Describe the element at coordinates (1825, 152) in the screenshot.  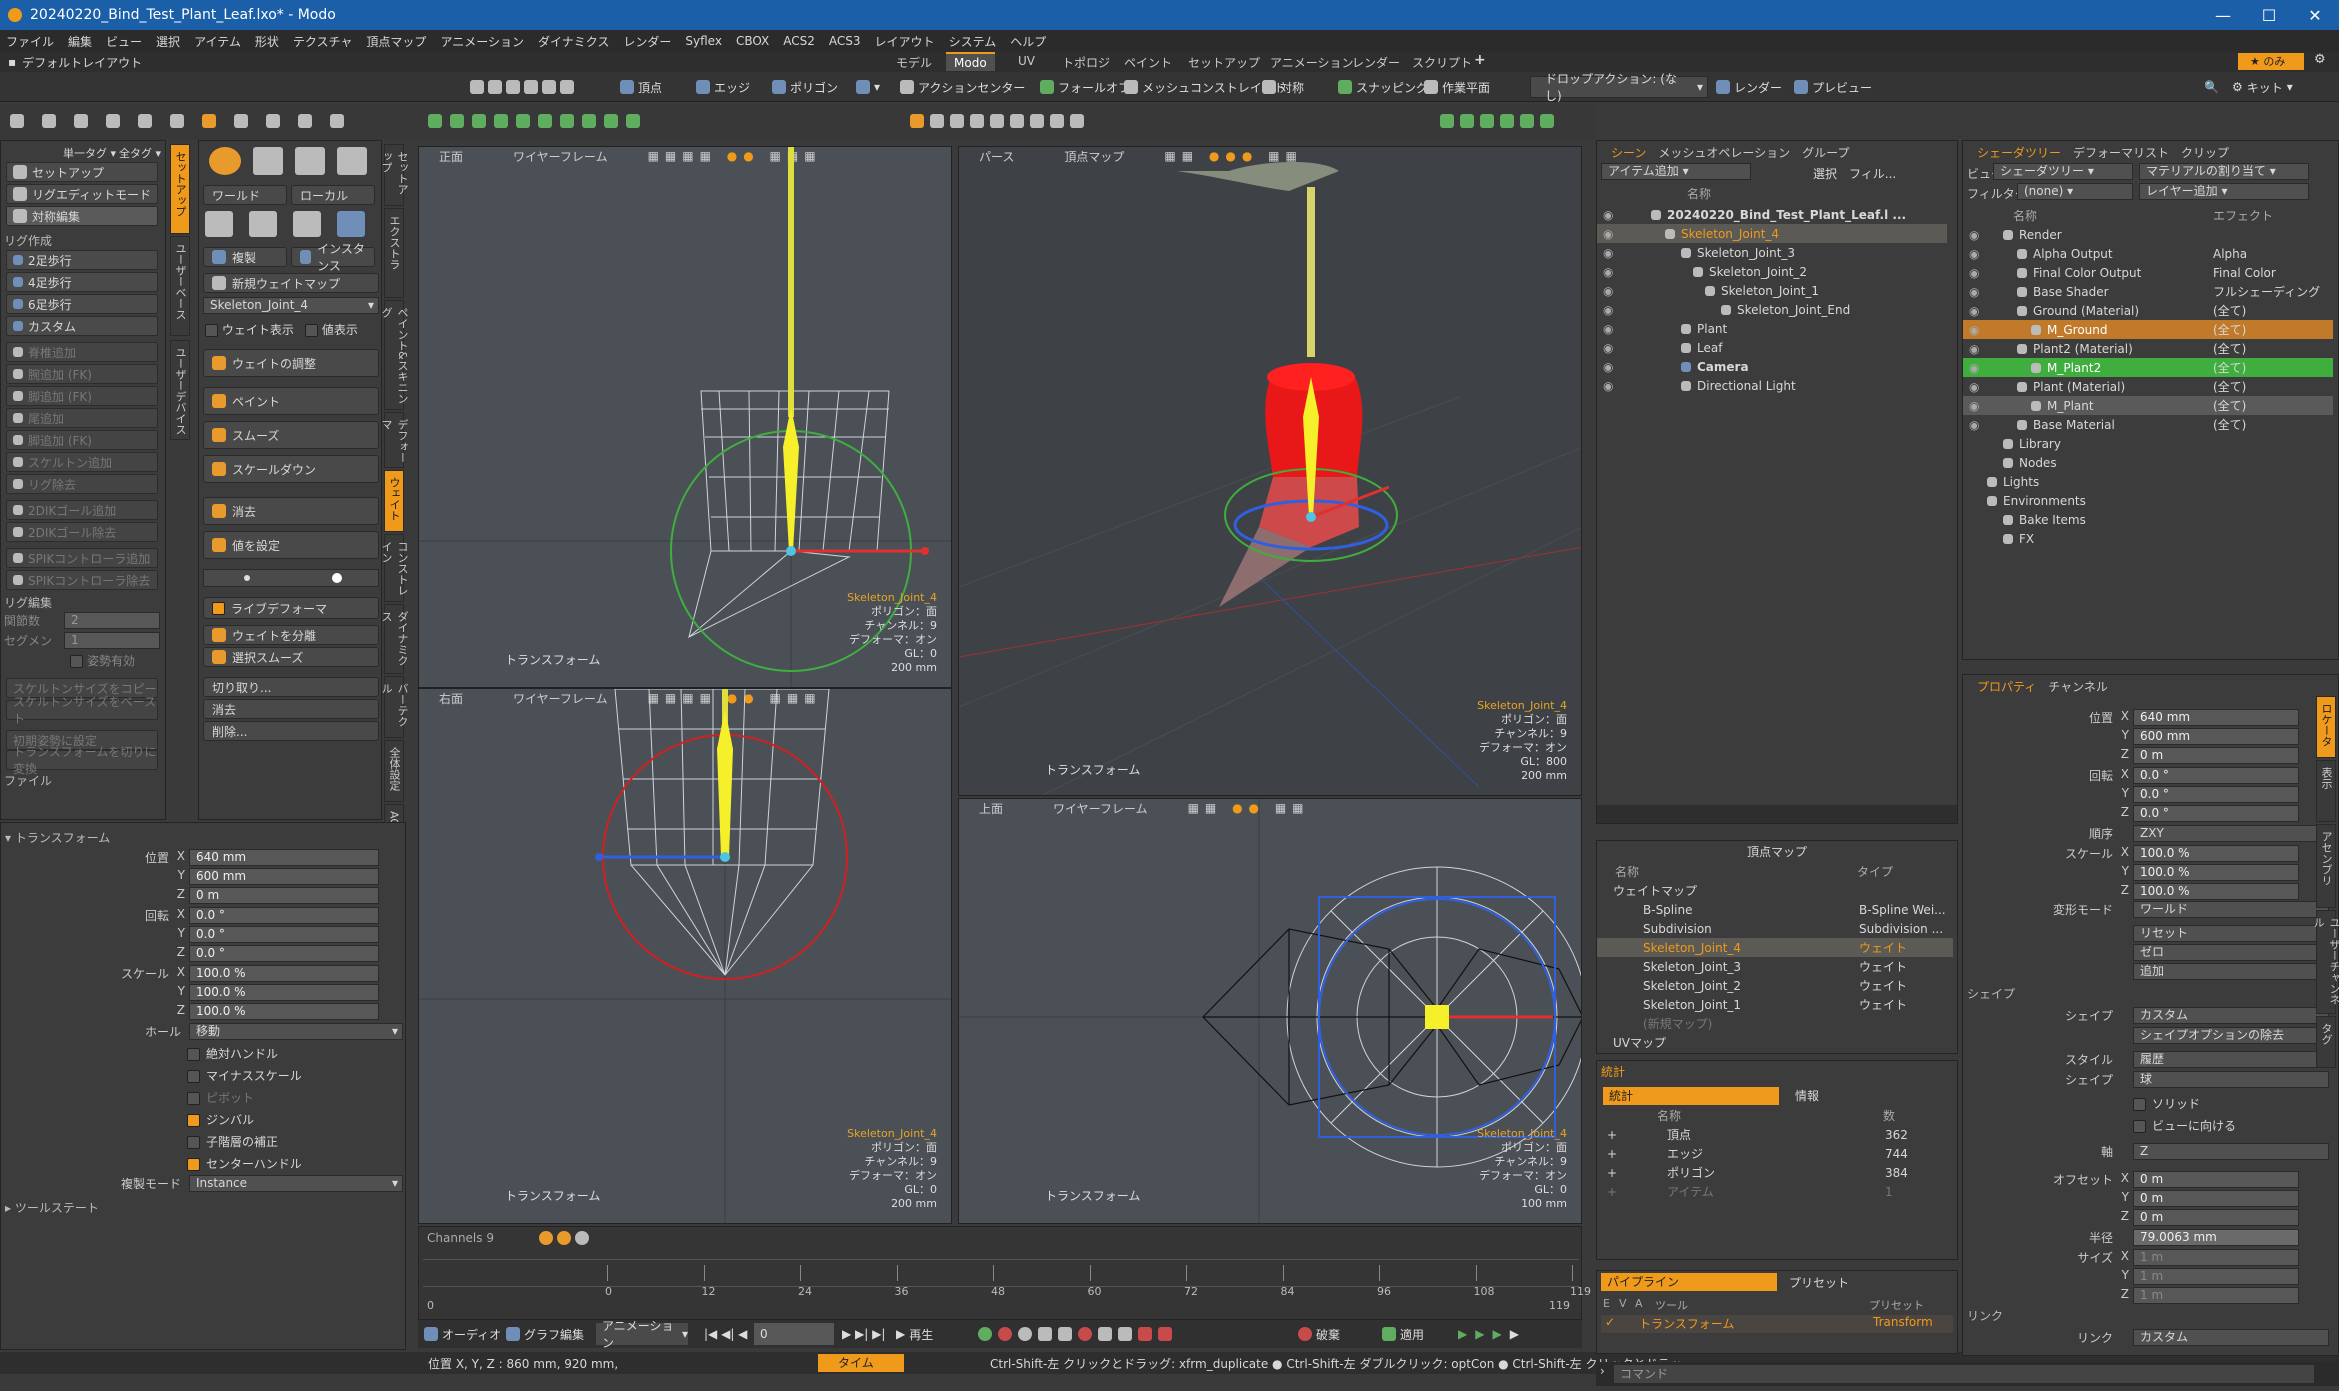
I see `scene-tab: グループ` at that location.